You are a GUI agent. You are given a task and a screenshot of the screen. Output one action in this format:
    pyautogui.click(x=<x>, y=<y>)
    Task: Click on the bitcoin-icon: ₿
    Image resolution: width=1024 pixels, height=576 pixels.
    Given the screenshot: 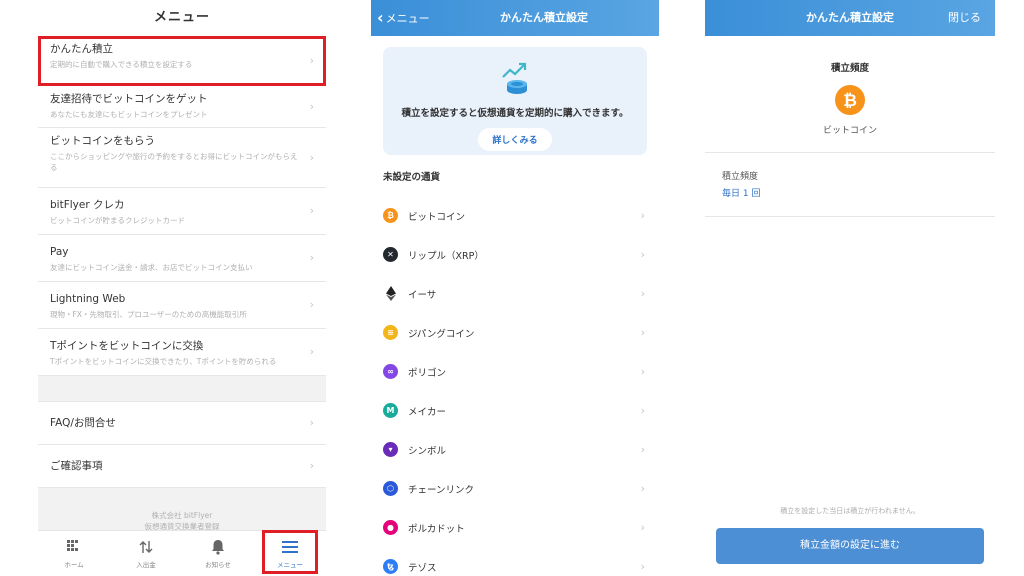 What is the action you would take?
    pyautogui.click(x=390, y=215)
    